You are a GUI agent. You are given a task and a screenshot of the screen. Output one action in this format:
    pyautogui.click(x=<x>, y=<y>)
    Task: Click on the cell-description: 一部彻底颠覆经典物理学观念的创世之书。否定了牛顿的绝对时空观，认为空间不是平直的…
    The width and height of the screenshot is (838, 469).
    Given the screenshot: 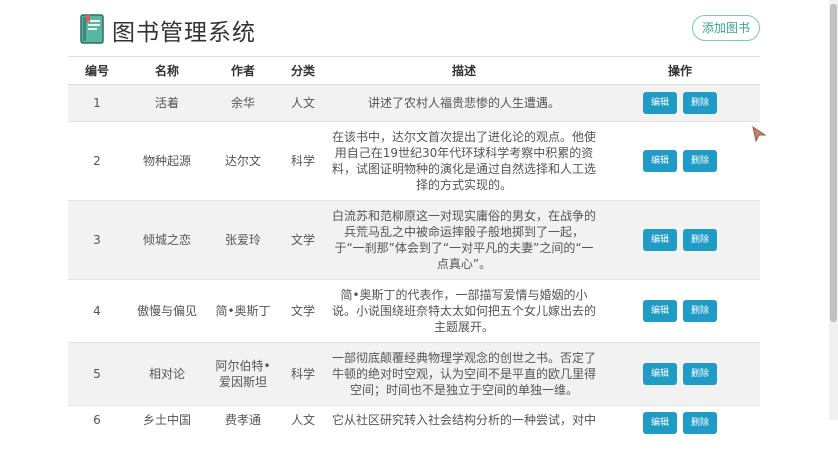 What is the action you would take?
    pyautogui.click(x=464, y=374)
    